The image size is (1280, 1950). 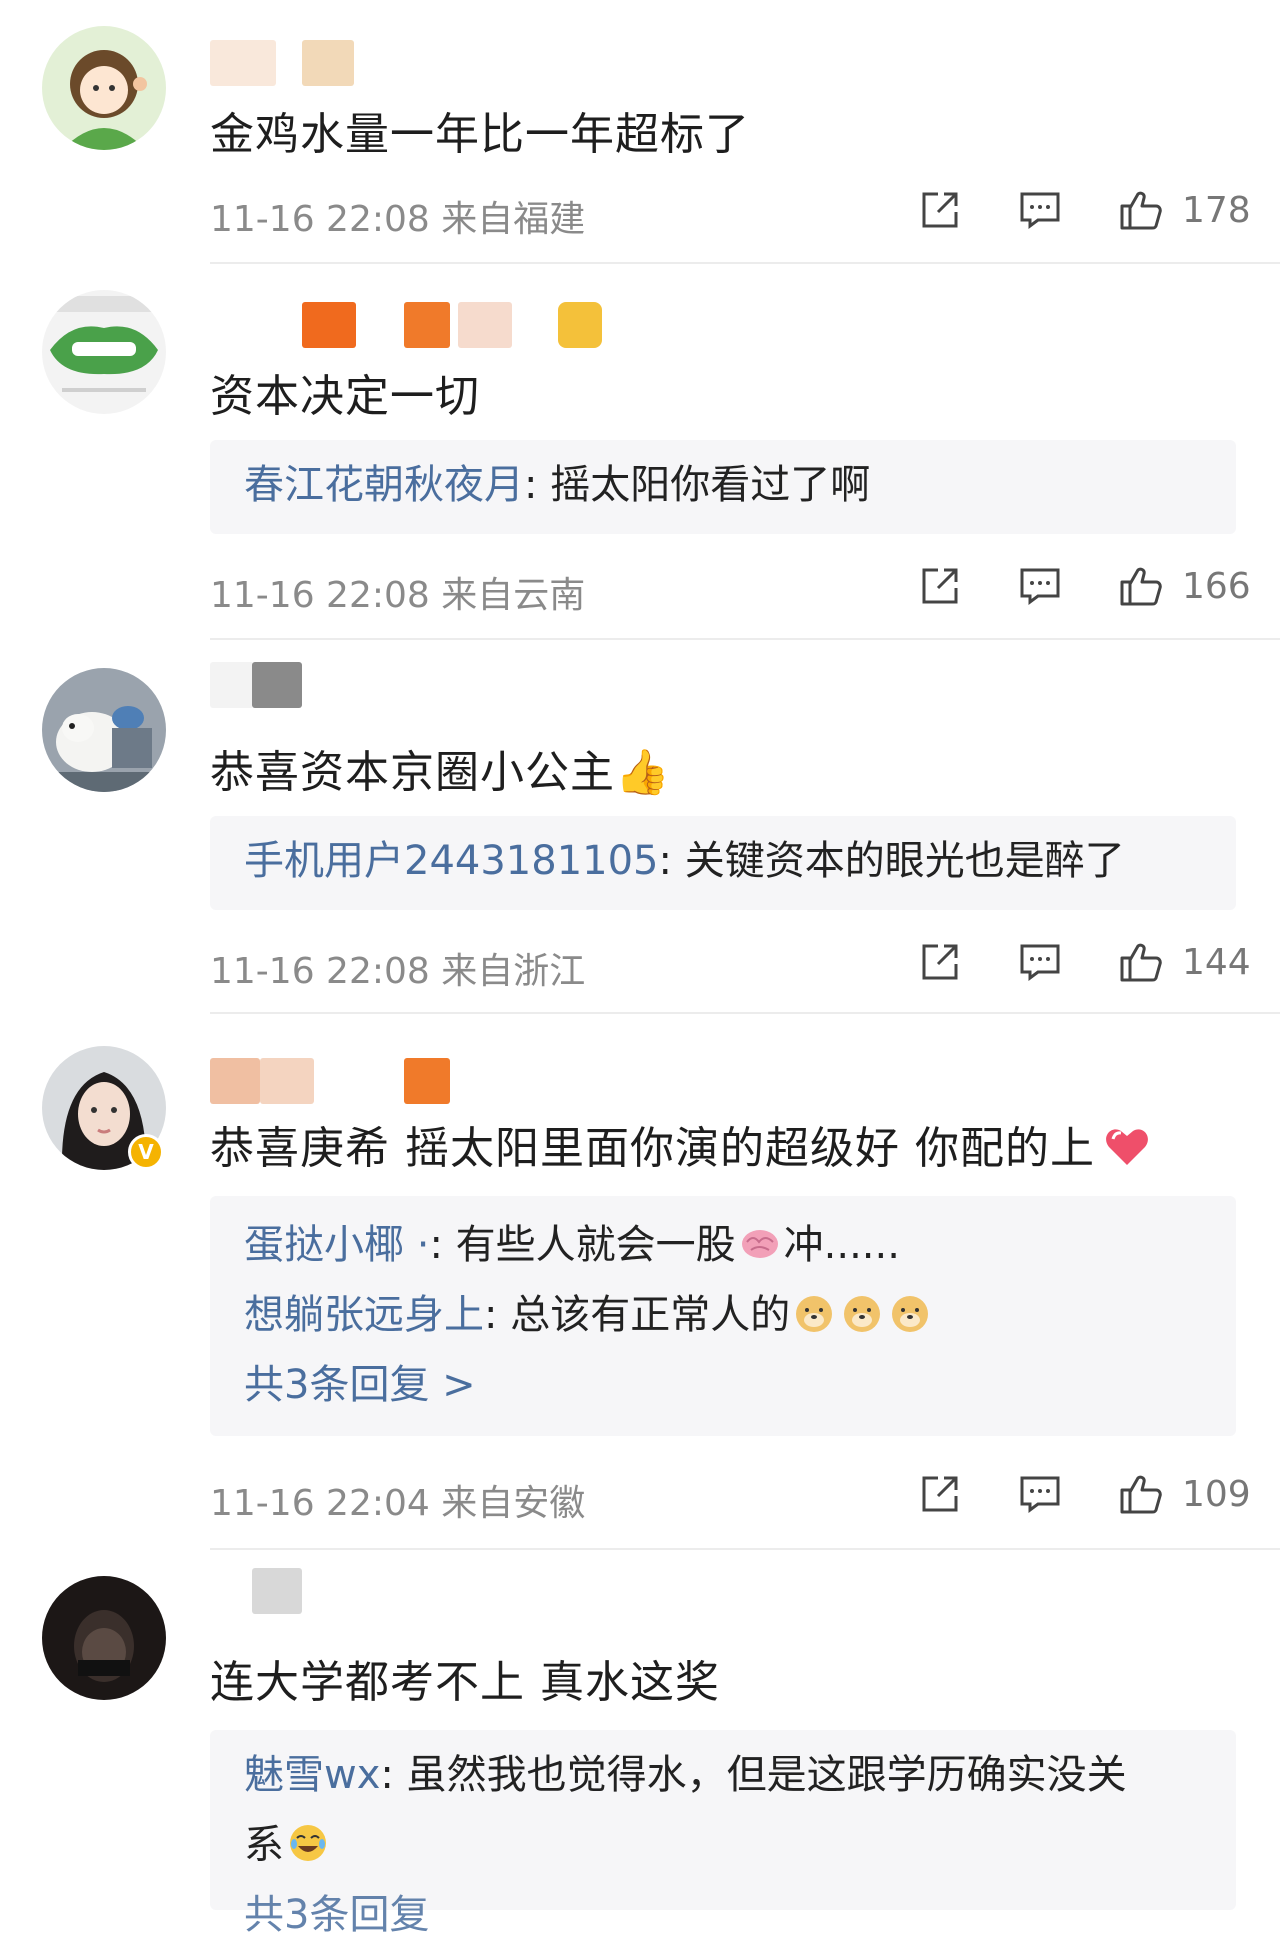 What do you see at coordinates (723, 1385) in the screenshot?
I see `view-all-replies-link: 共3条回复 >` at bounding box center [723, 1385].